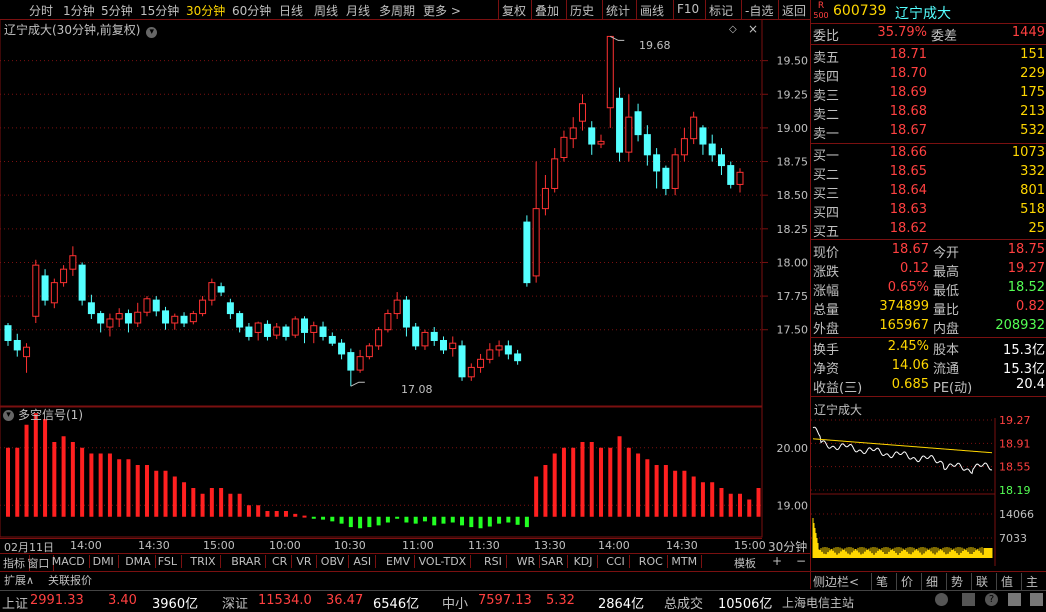 This screenshot has width=1046, height=612. I want to click on tab-period-0: 分时, so click(41, 10).